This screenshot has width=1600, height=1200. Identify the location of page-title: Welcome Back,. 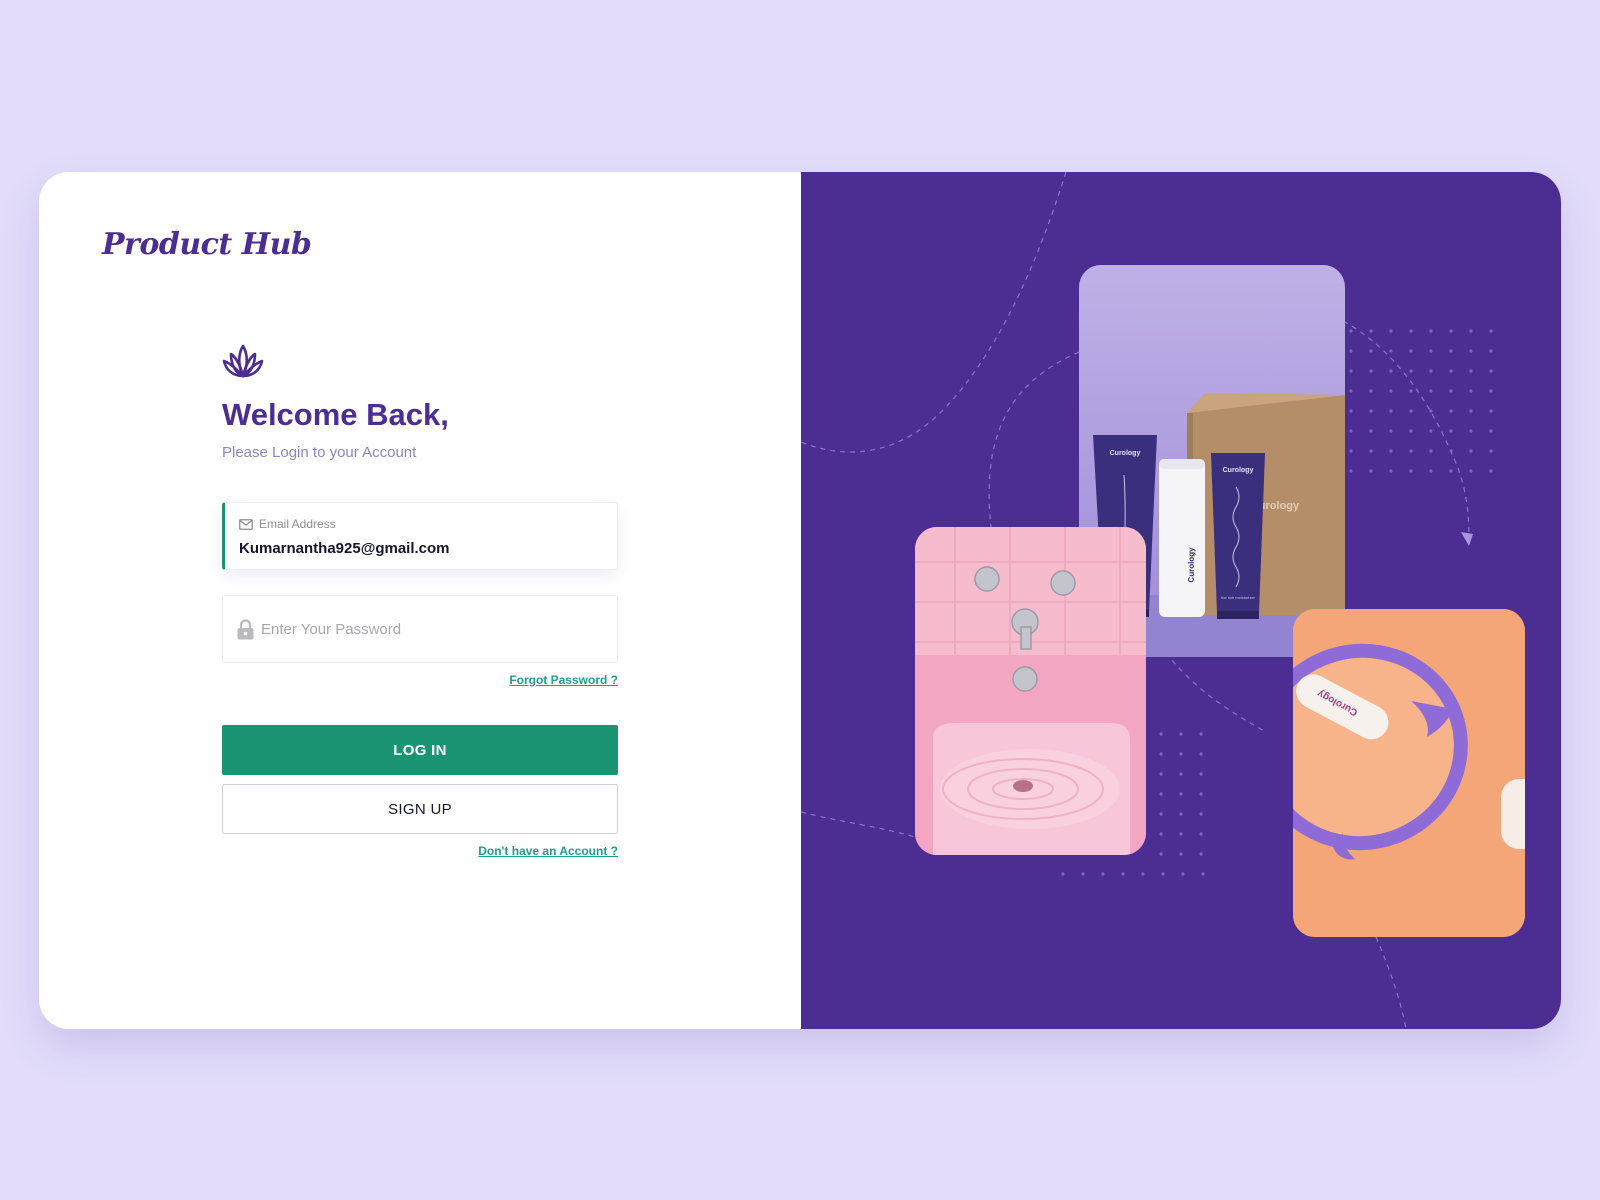
(335, 414).